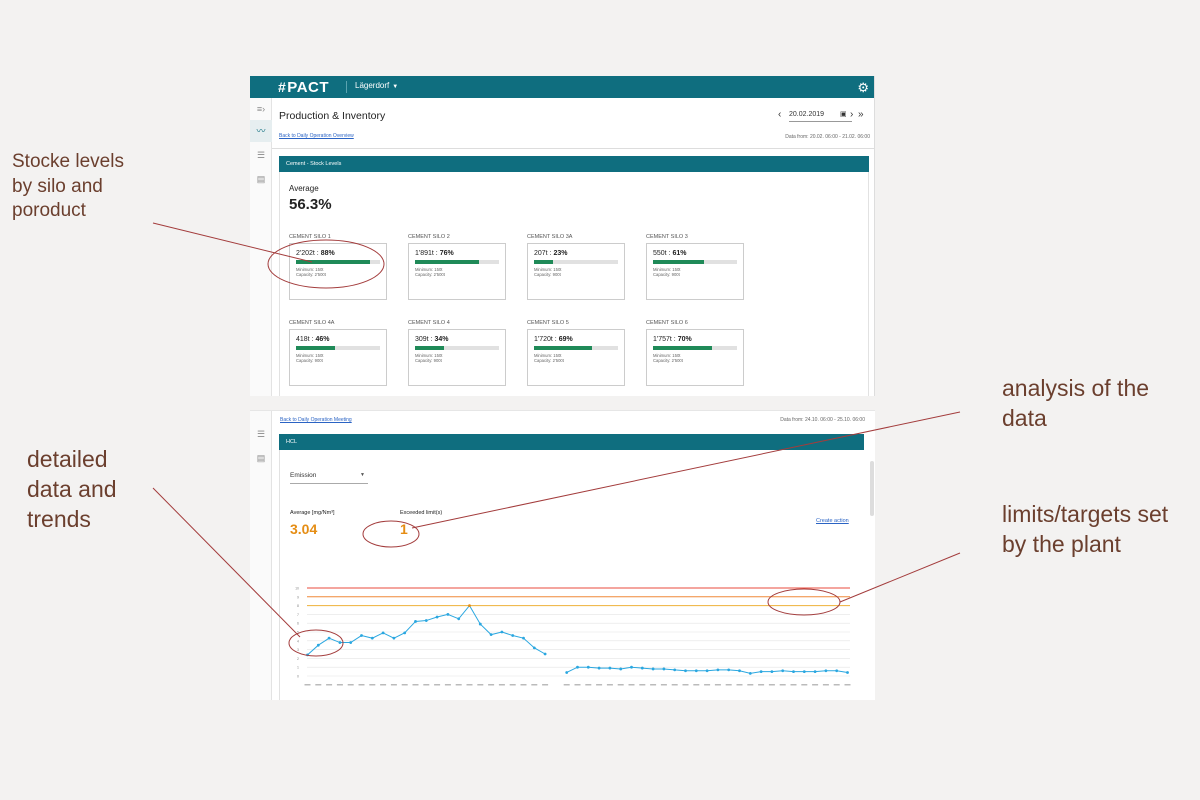 The height and width of the screenshot is (800, 1200). What do you see at coordinates (429, 237) in the screenshot?
I see `silo-name: CEMENT SILO 2` at bounding box center [429, 237].